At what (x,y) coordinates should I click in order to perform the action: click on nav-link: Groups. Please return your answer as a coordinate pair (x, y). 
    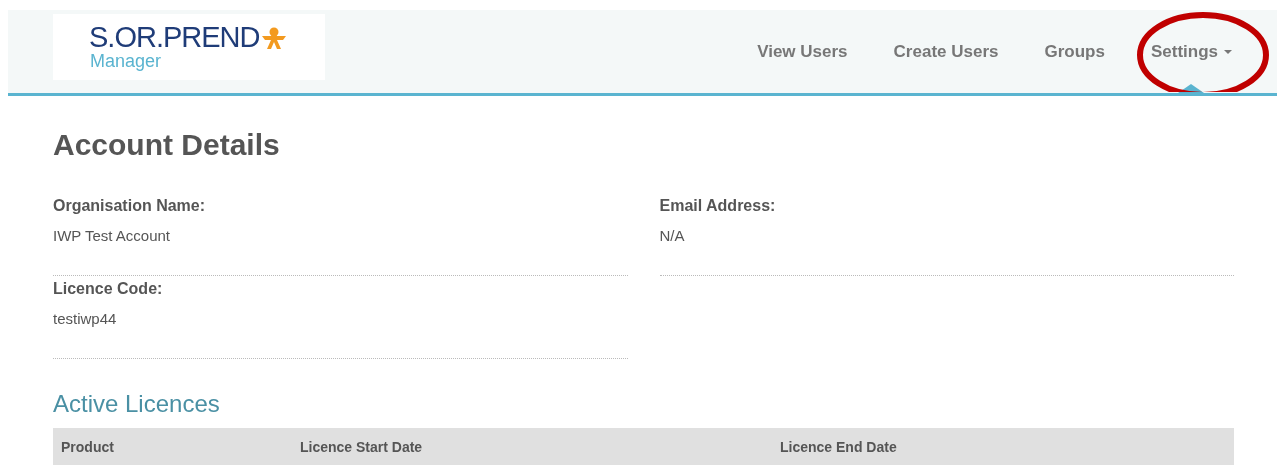
    Looking at the image, I should click on (1074, 51).